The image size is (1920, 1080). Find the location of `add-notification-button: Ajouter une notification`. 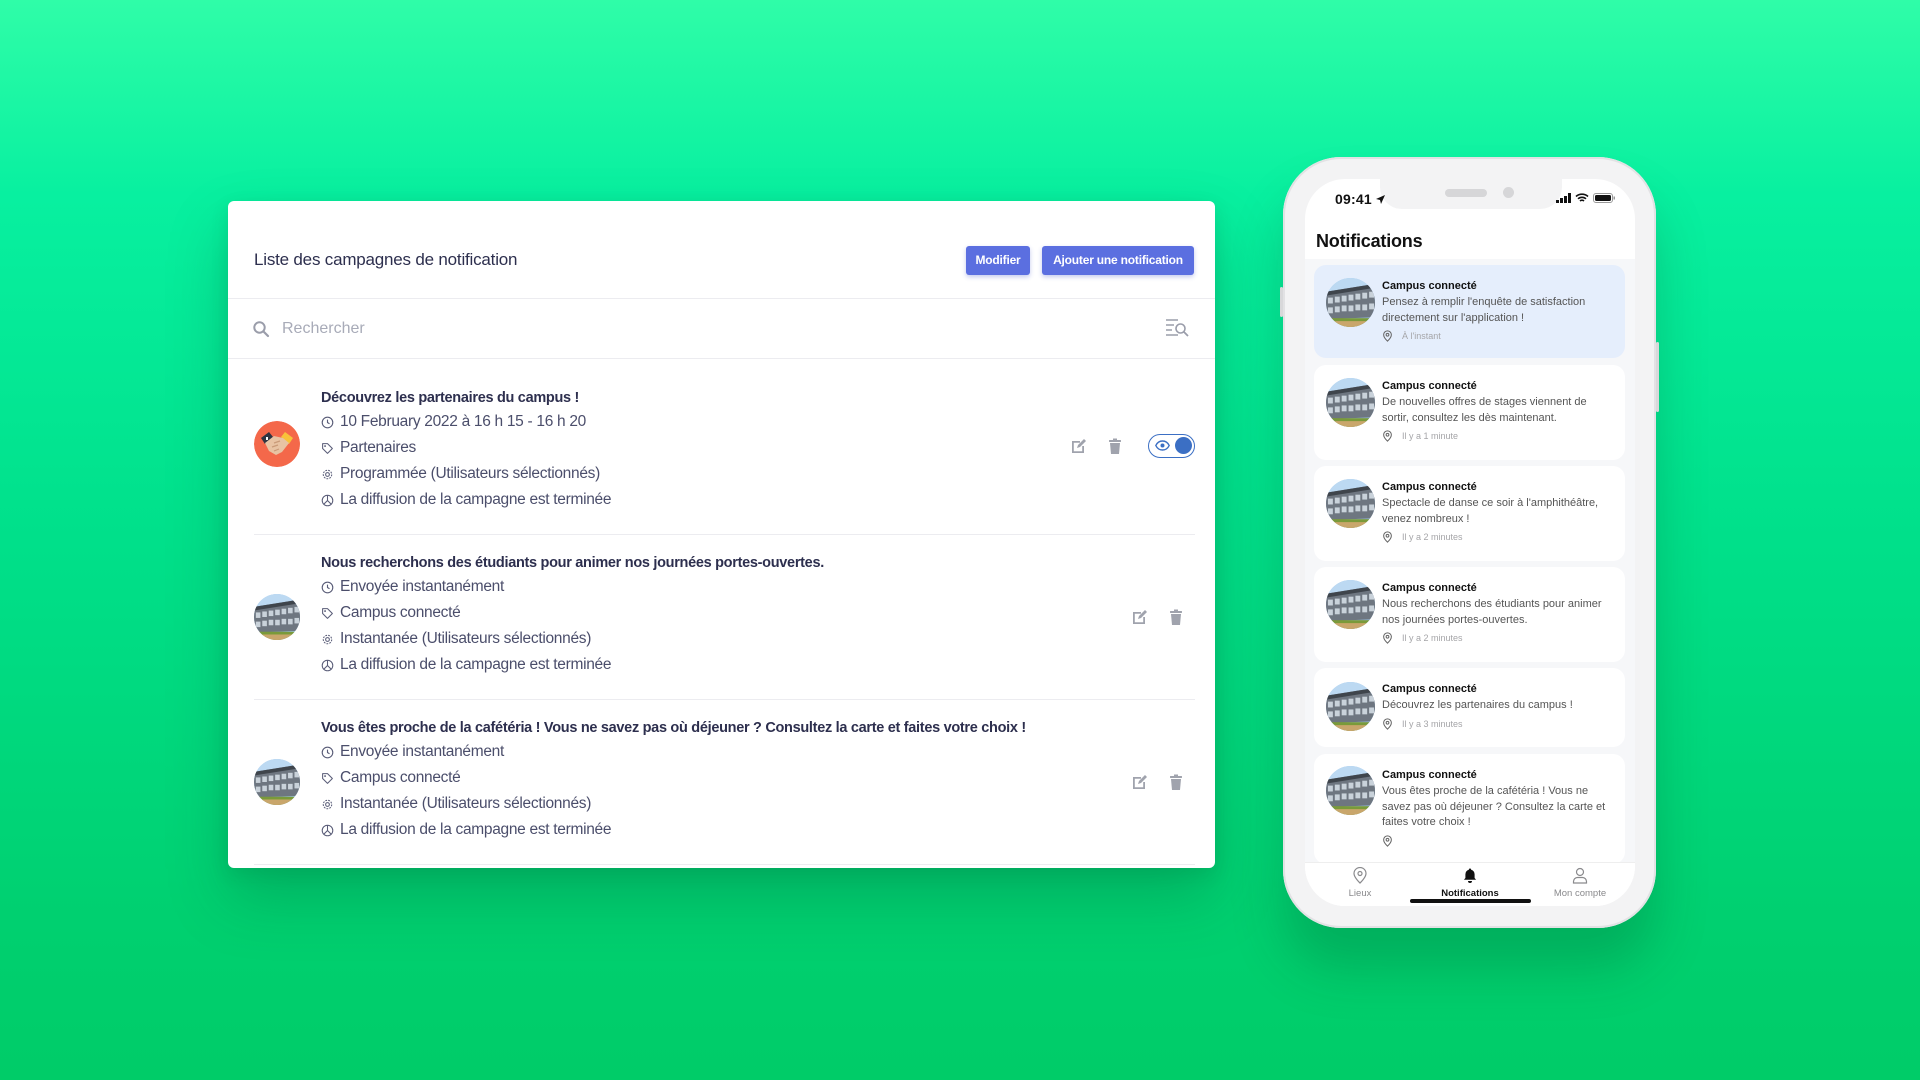

add-notification-button: Ajouter une notification is located at coordinates (1118, 260).